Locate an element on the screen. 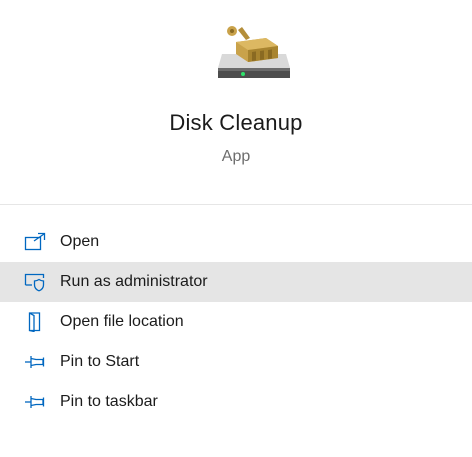 This screenshot has width=472, height=457. menu-item-label: Pin to taskbar is located at coordinates (109, 401).